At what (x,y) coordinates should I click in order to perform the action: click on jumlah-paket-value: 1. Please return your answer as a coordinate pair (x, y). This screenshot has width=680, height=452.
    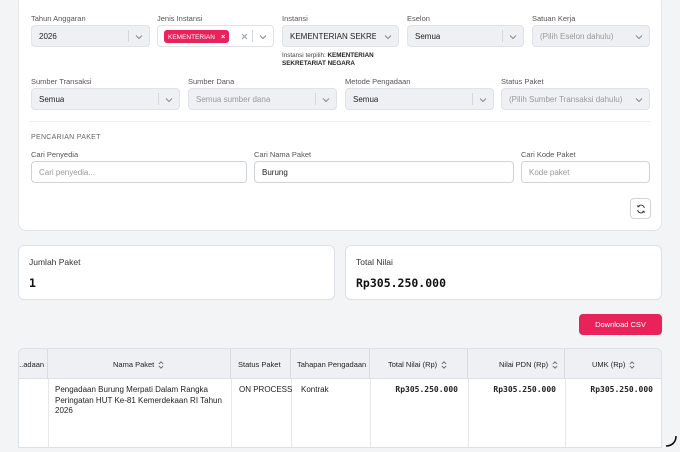
    Looking at the image, I should click on (32, 283).